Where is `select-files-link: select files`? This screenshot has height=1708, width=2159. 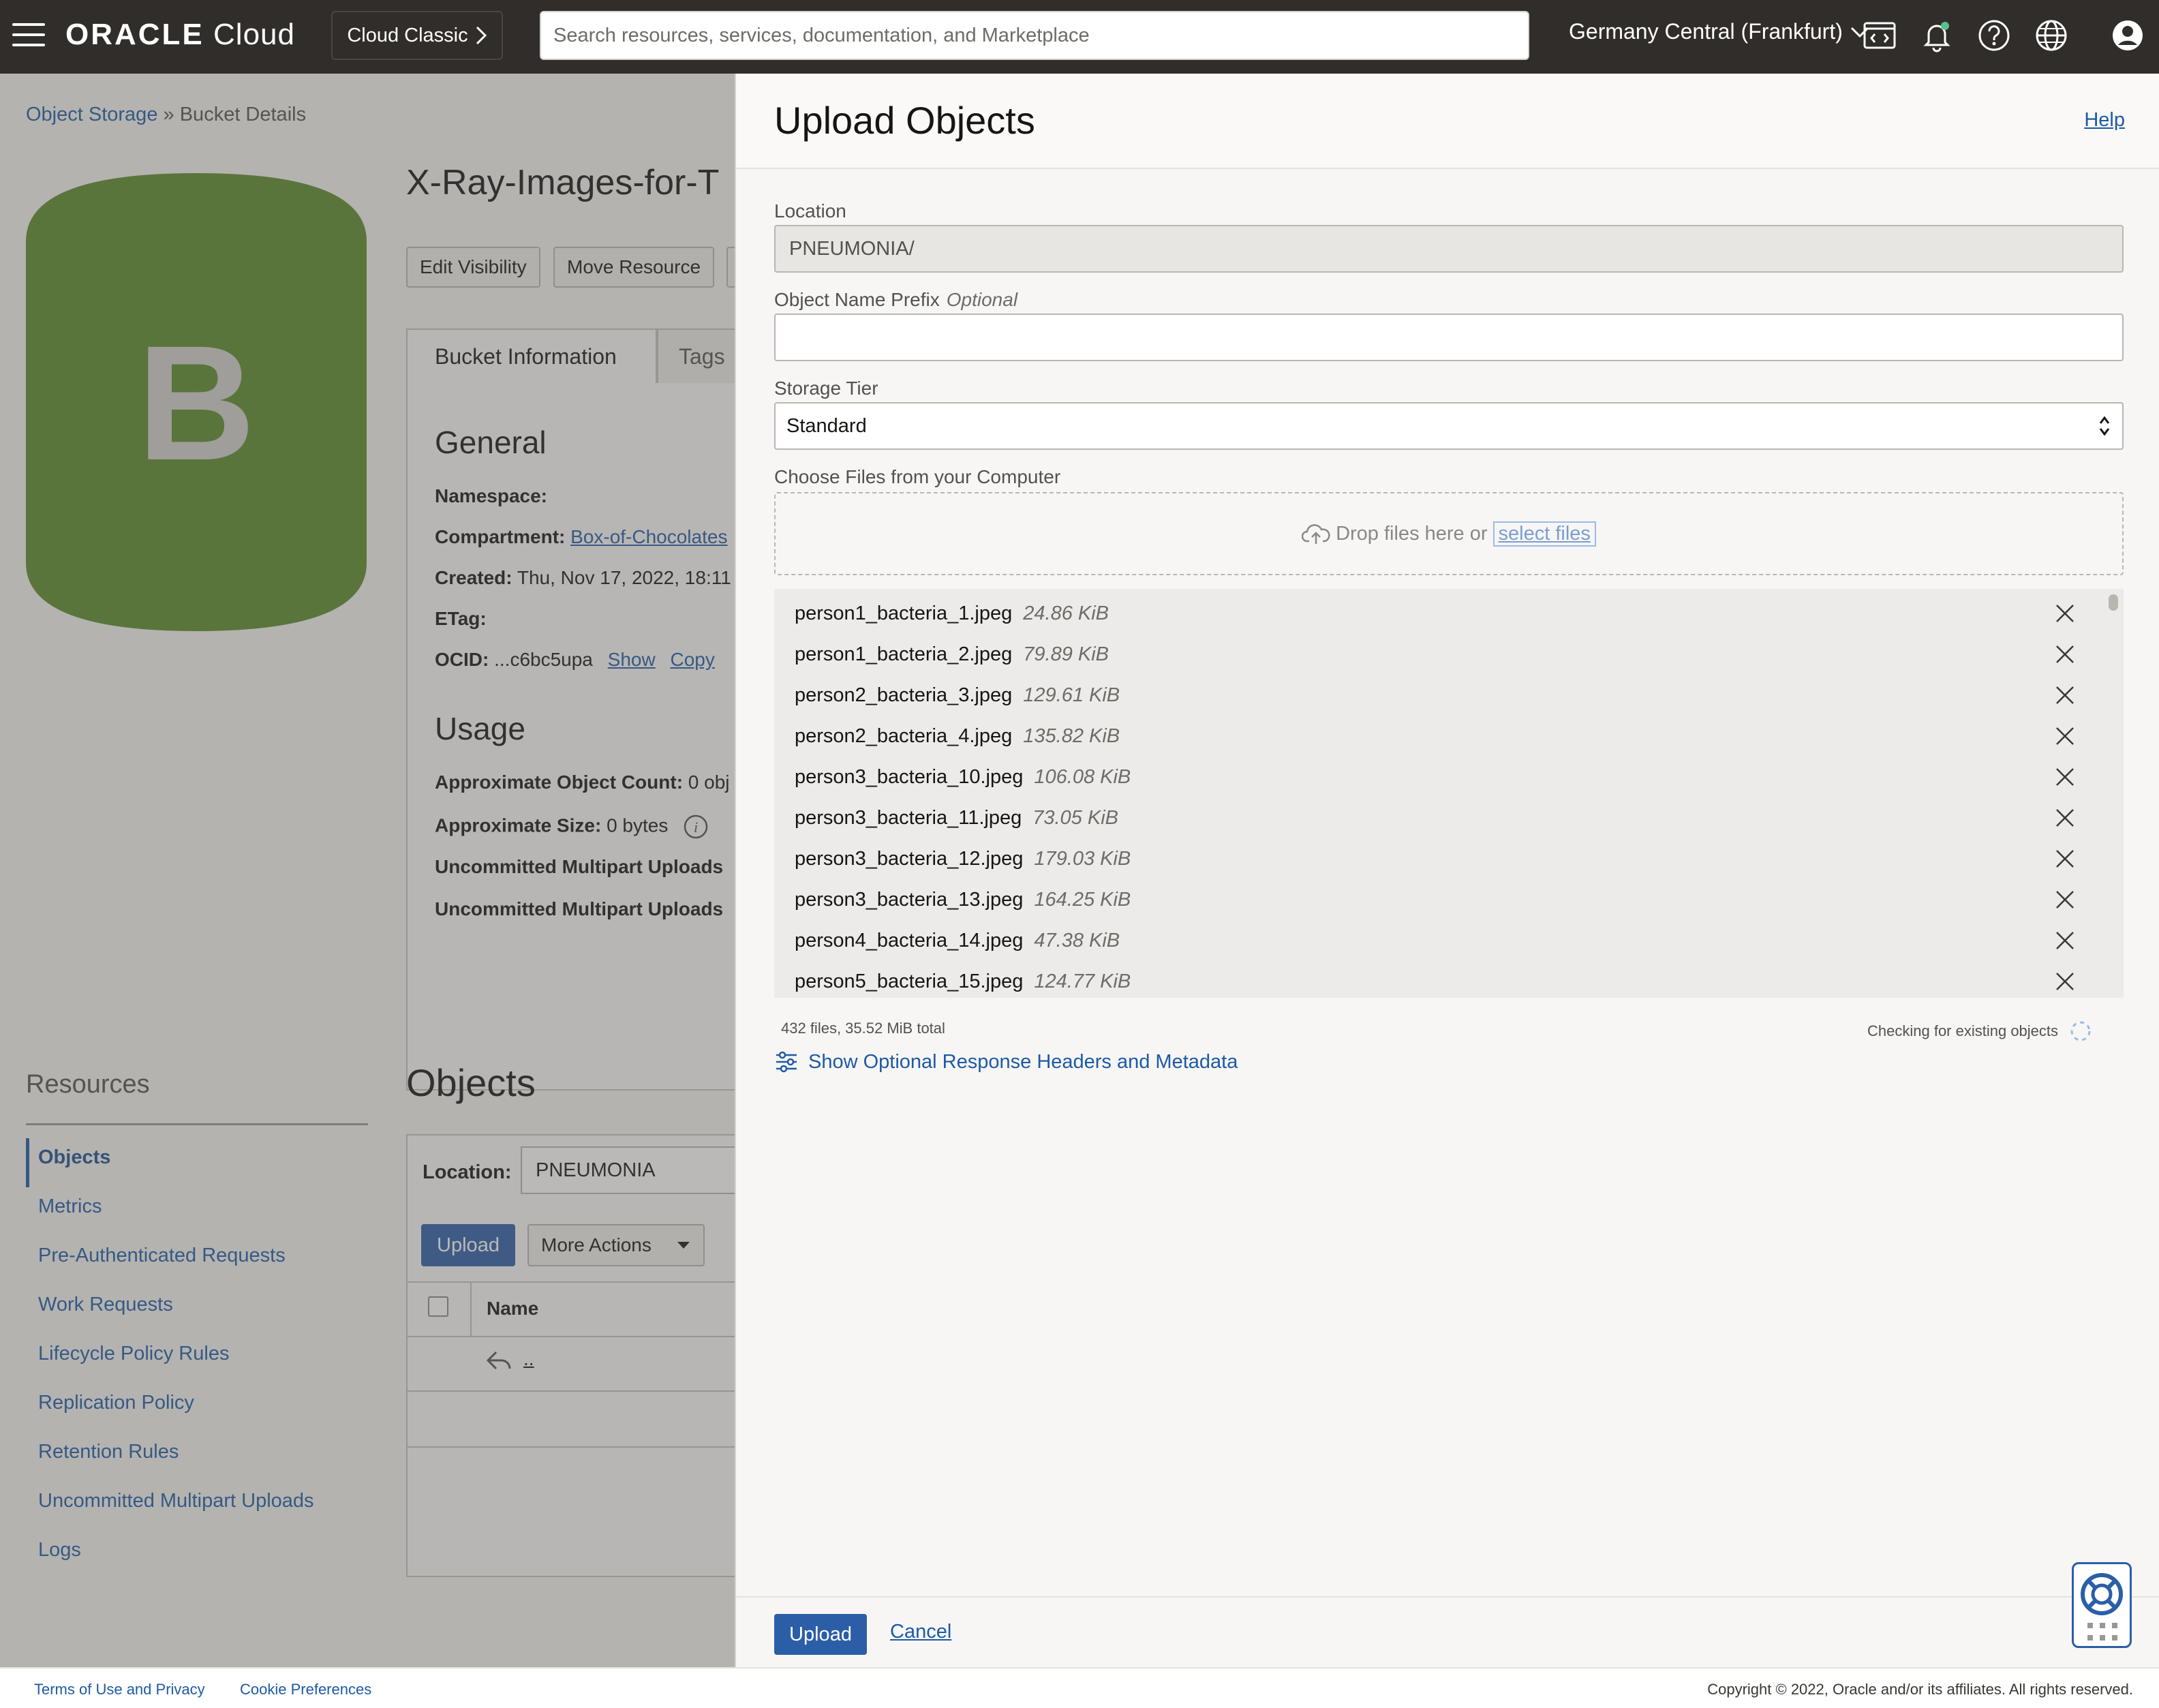
select-files-link: select files is located at coordinates (1544, 534).